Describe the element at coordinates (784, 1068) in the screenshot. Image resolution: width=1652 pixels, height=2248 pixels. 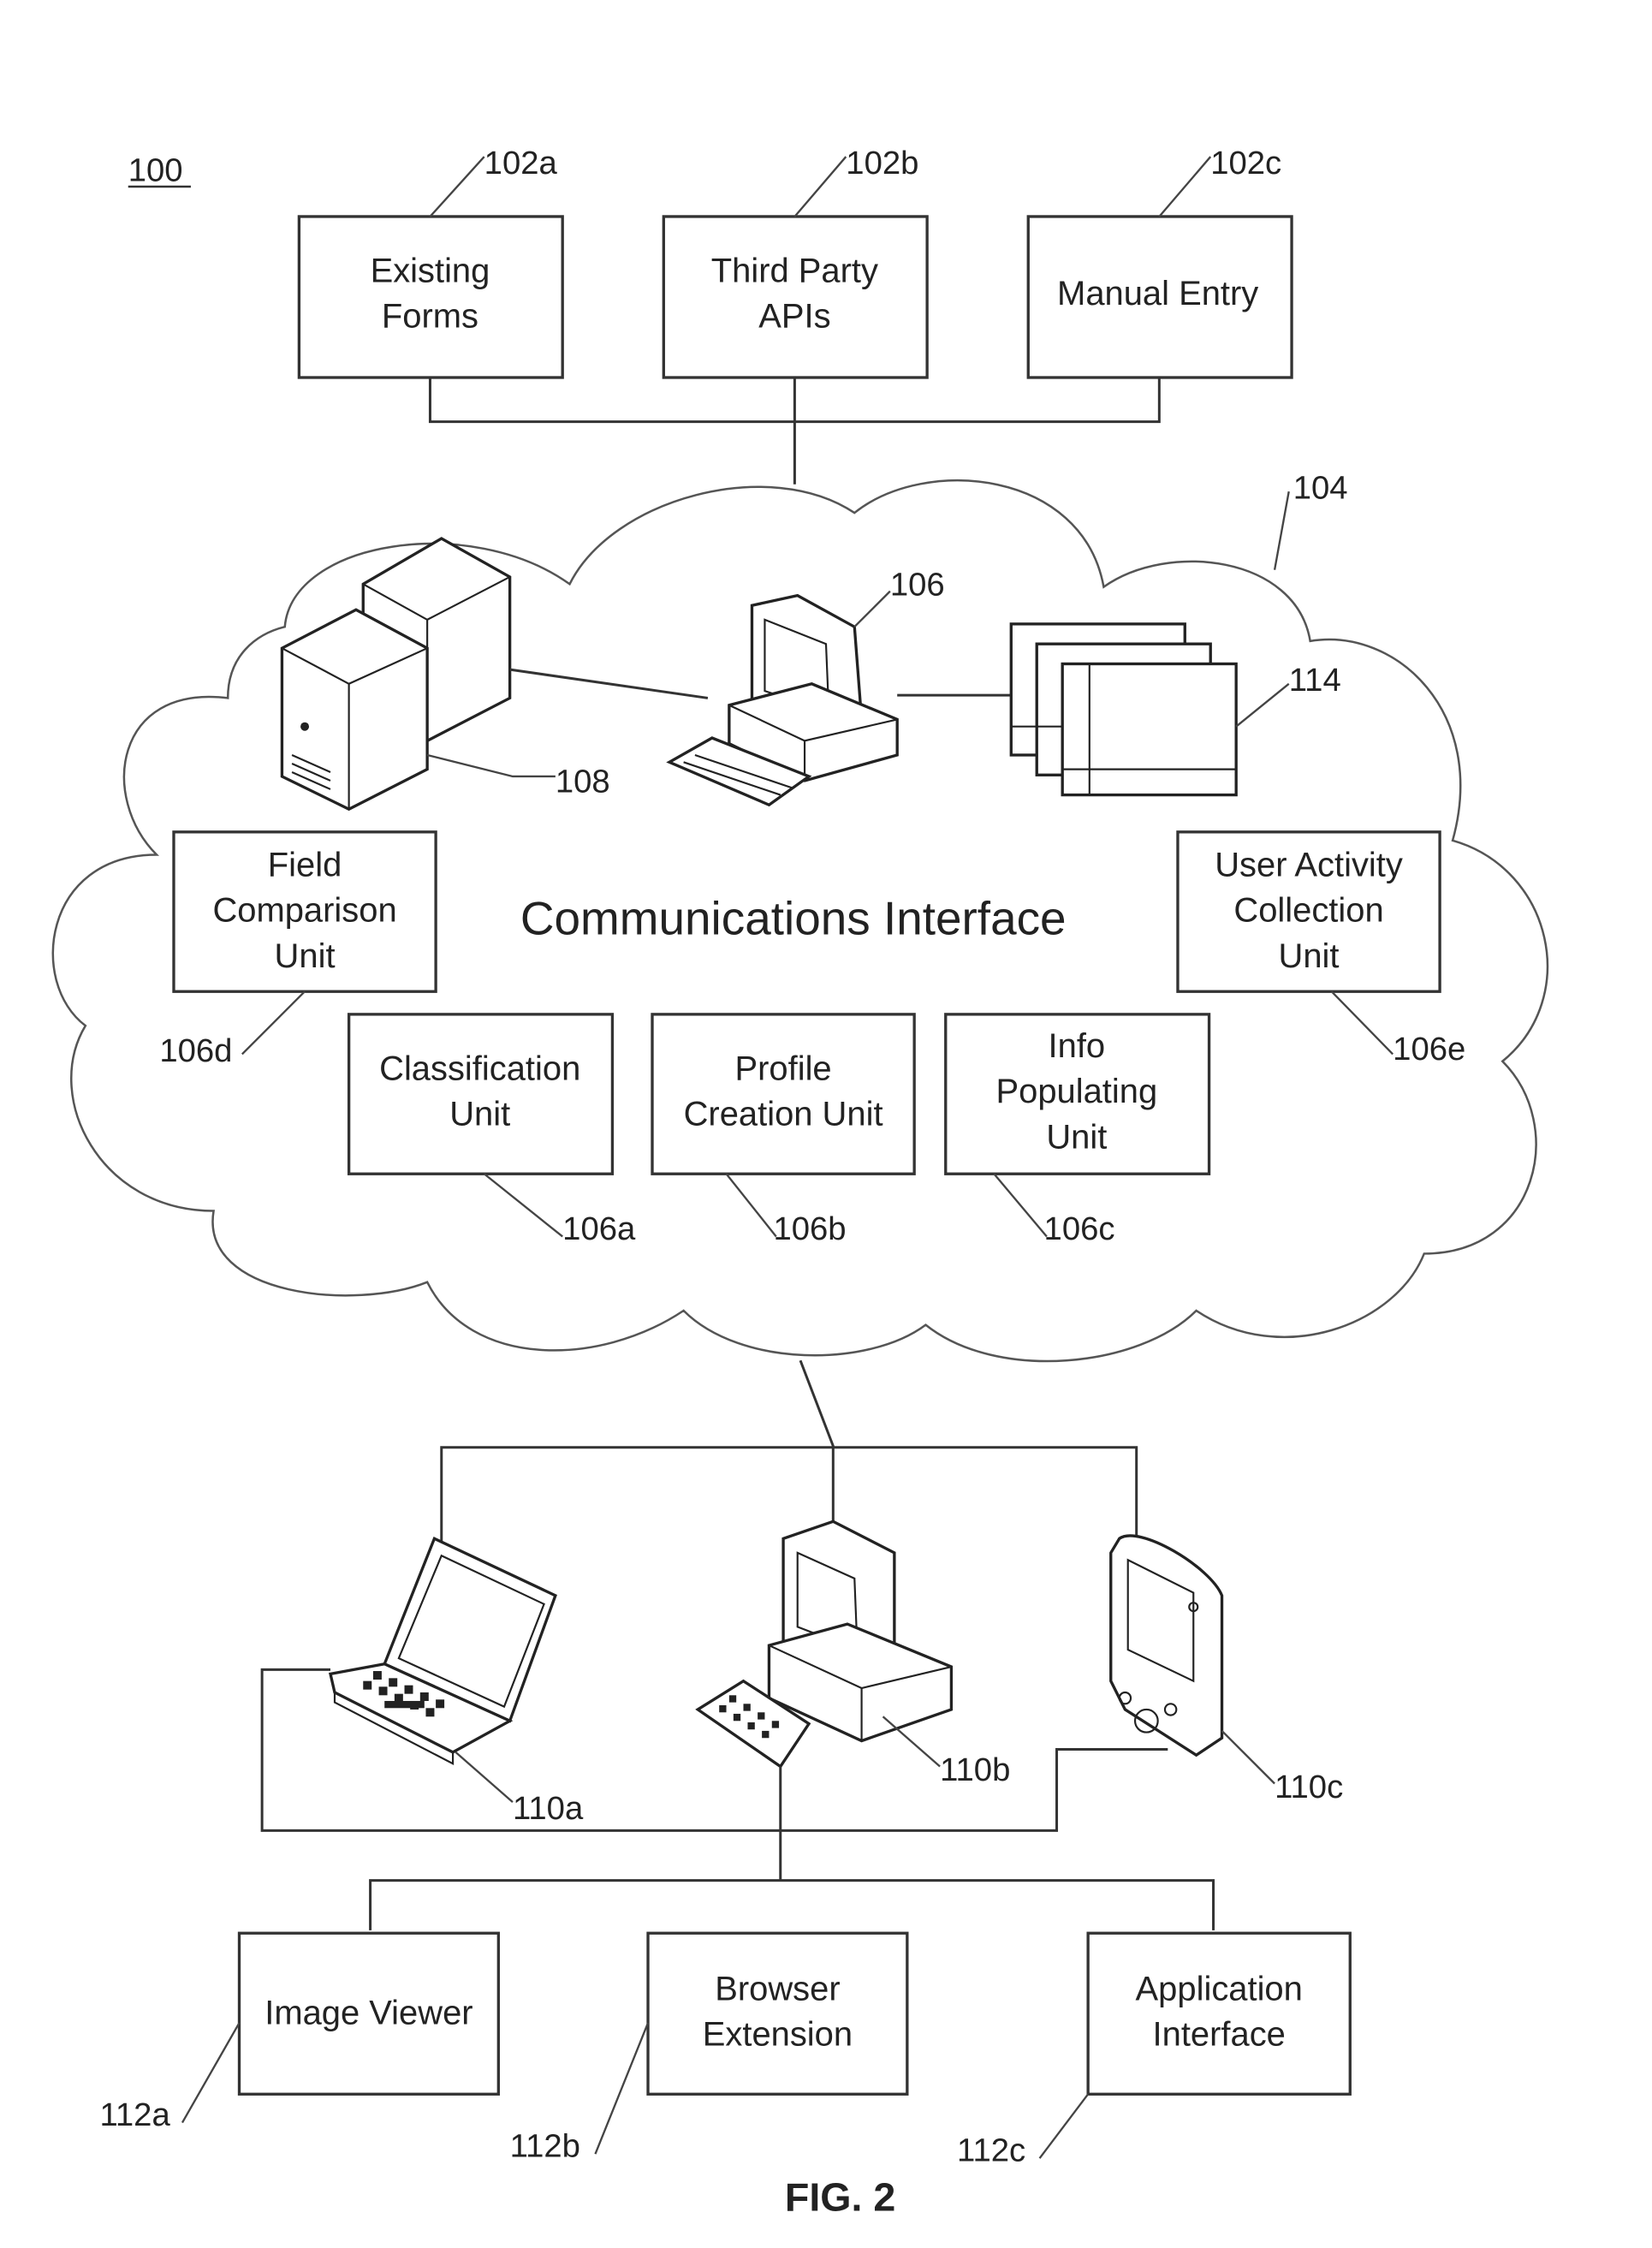
I see `unit-label-line1: Profile` at that location.